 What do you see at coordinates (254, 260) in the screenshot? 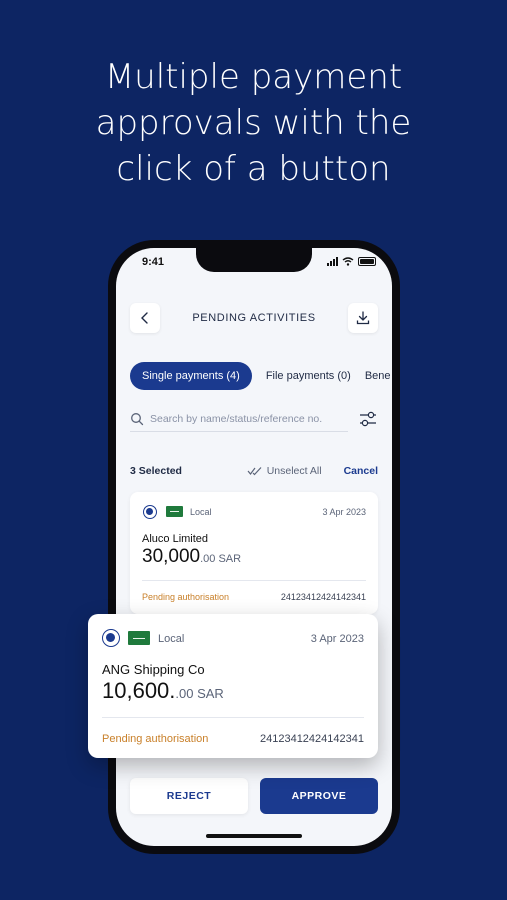
I see `phone-notch` at bounding box center [254, 260].